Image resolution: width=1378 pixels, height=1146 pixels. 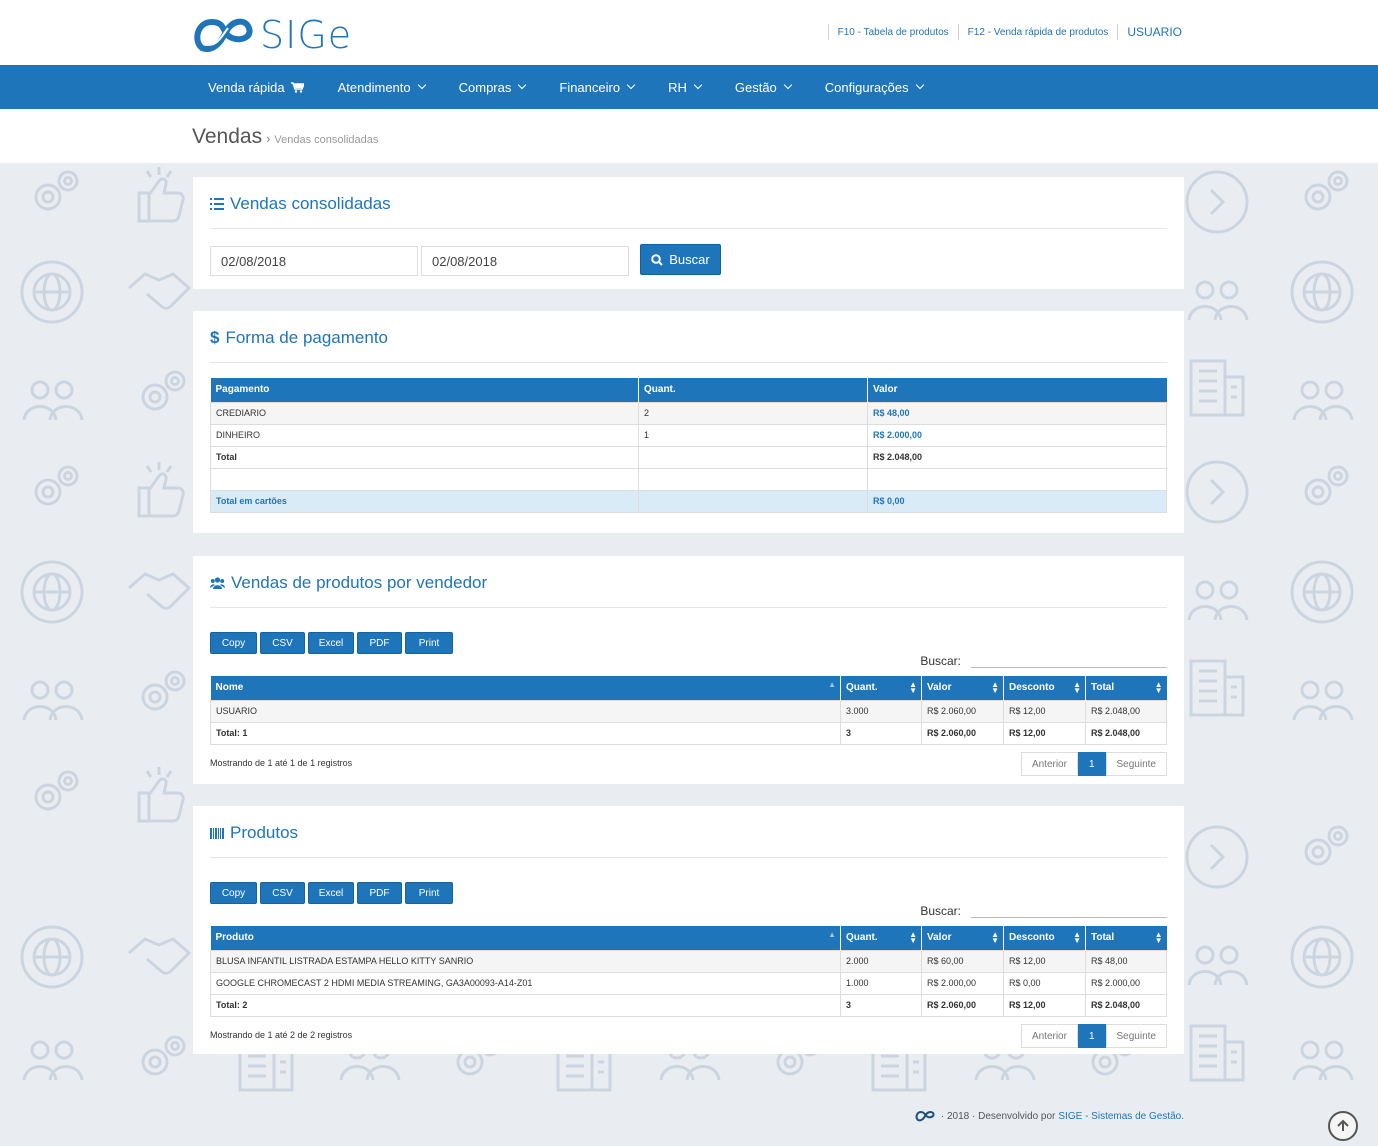 What do you see at coordinates (281, 763) in the screenshot?
I see `table-info: Mostrando de 1 até 1 de 1 registros` at bounding box center [281, 763].